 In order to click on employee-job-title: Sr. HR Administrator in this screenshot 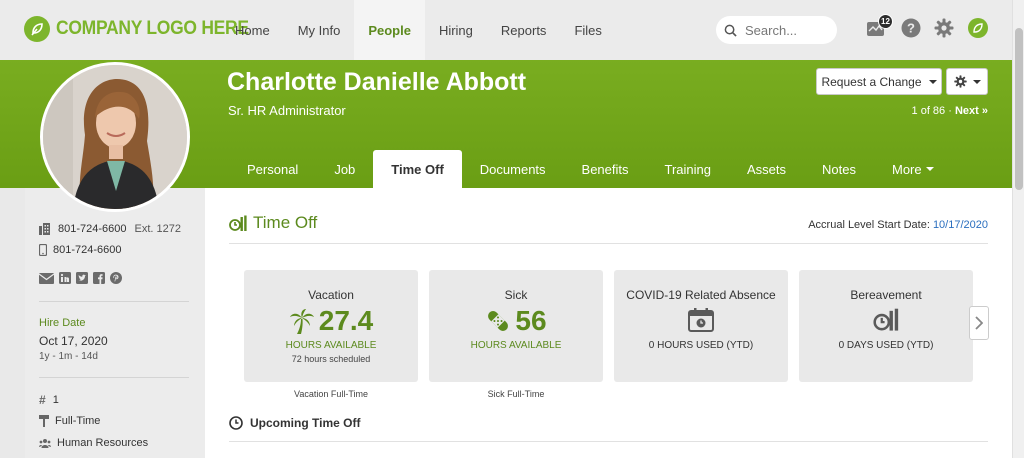, I will do `click(287, 110)`.